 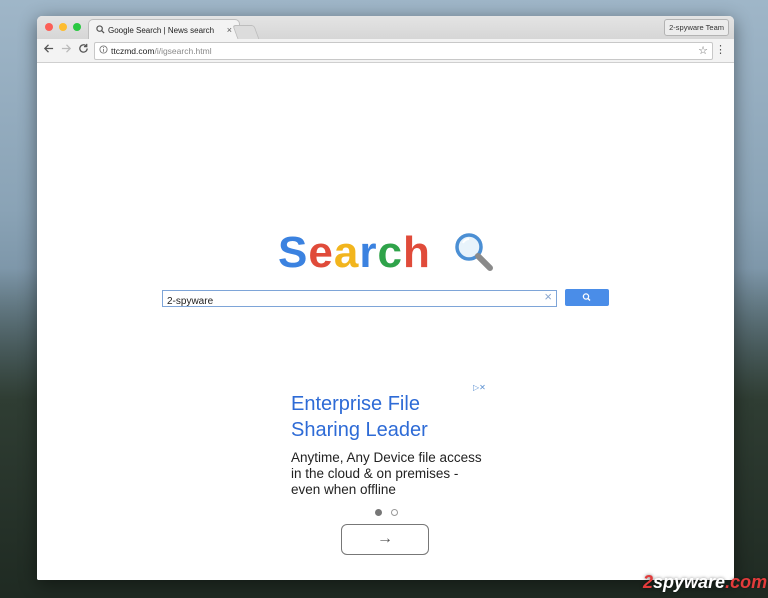 I want to click on pager-dot-active, so click(x=378, y=512).